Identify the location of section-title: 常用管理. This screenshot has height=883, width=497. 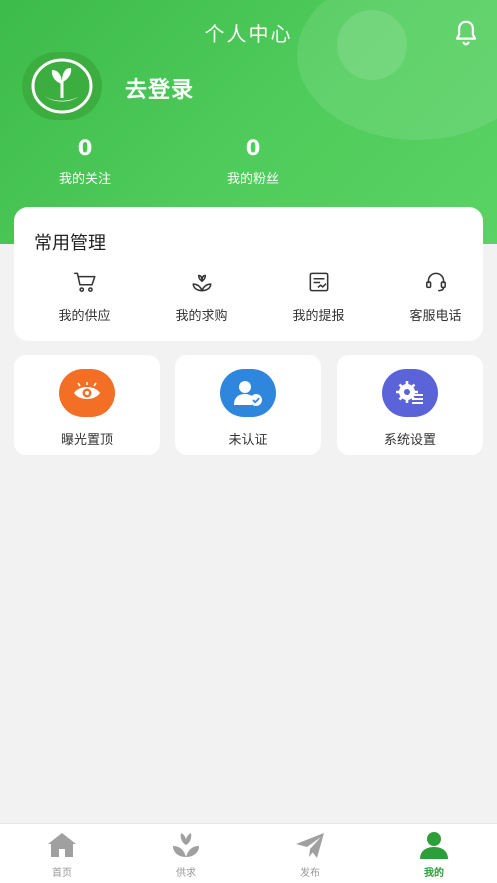
(70, 243).